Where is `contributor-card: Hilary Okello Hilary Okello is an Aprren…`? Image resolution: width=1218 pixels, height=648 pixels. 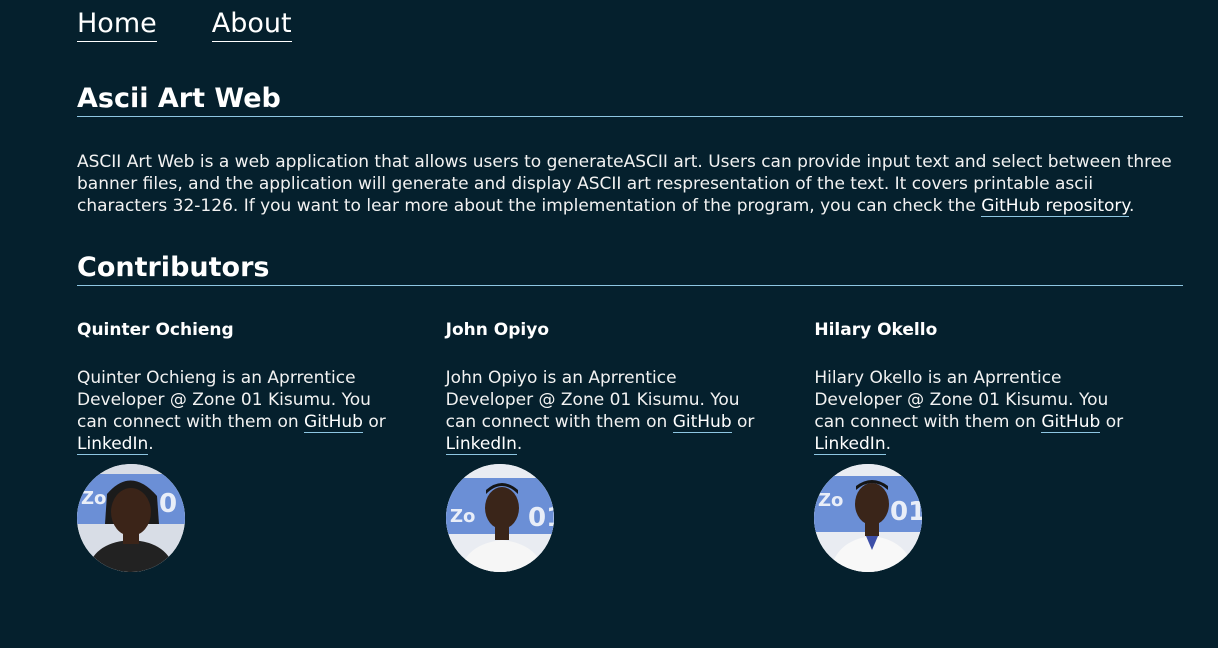 contributor-card: Hilary Okello Hilary Okello is an Aprren… is located at coordinates (998, 445).